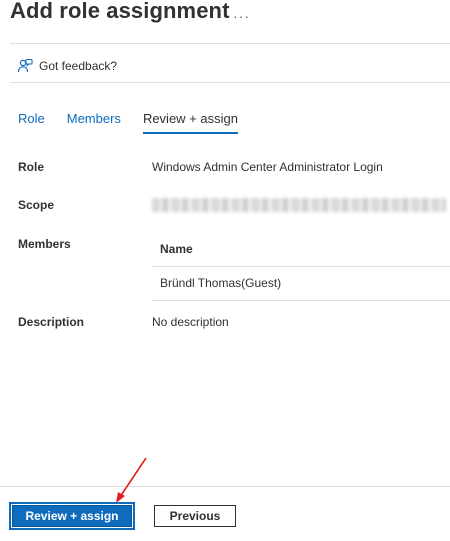  What do you see at coordinates (120, 11) in the screenshot?
I see `page-title: Add role assignment` at bounding box center [120, 11].